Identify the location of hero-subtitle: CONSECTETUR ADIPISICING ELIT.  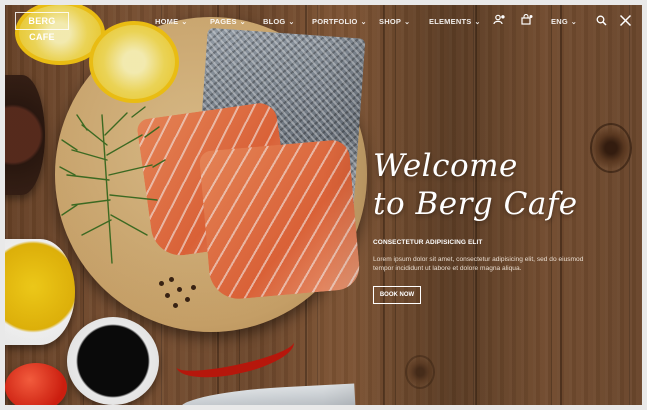
(428, 242).